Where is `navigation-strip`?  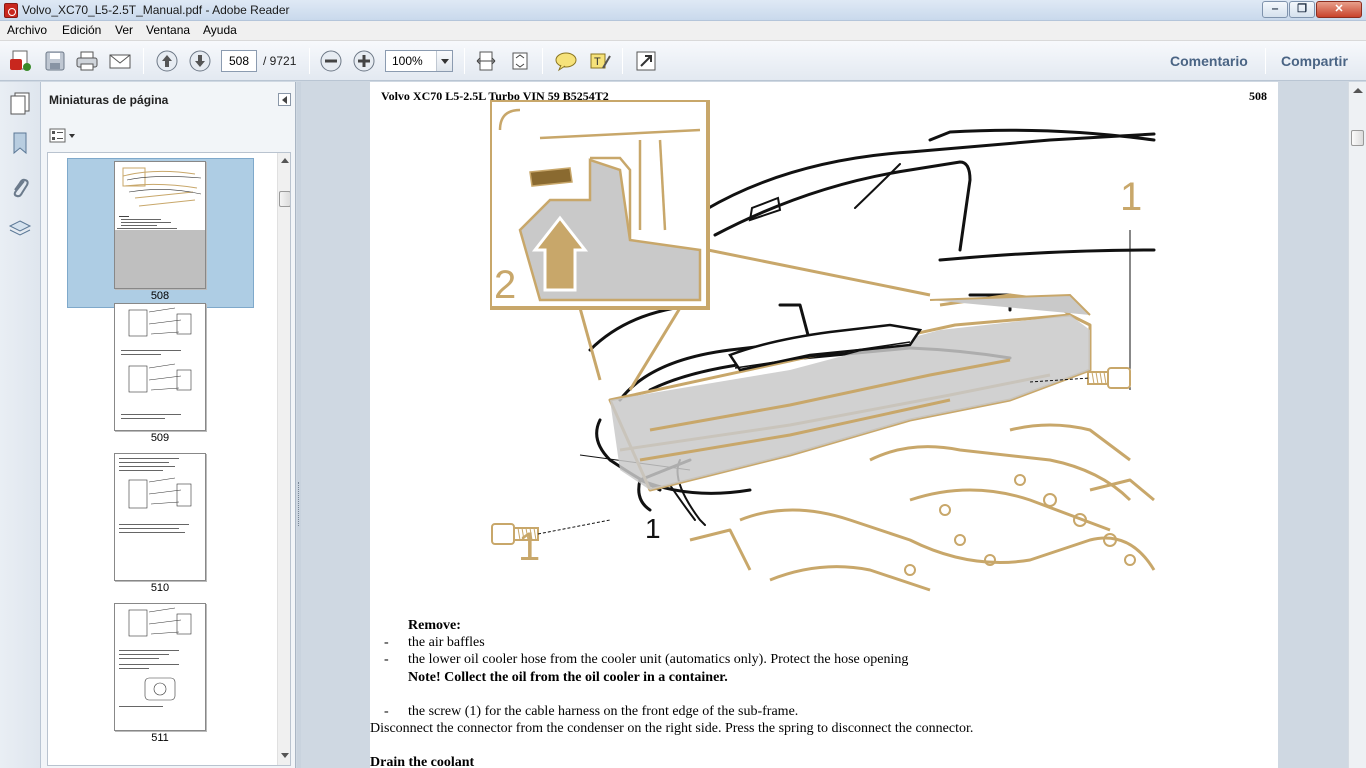 navigation-strip is located at coordinates (20, 425).